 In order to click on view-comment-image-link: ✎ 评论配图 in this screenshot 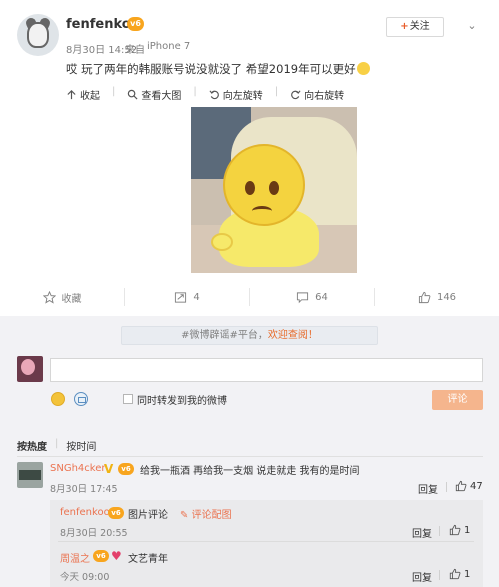, I will do `click(206, 513)`.